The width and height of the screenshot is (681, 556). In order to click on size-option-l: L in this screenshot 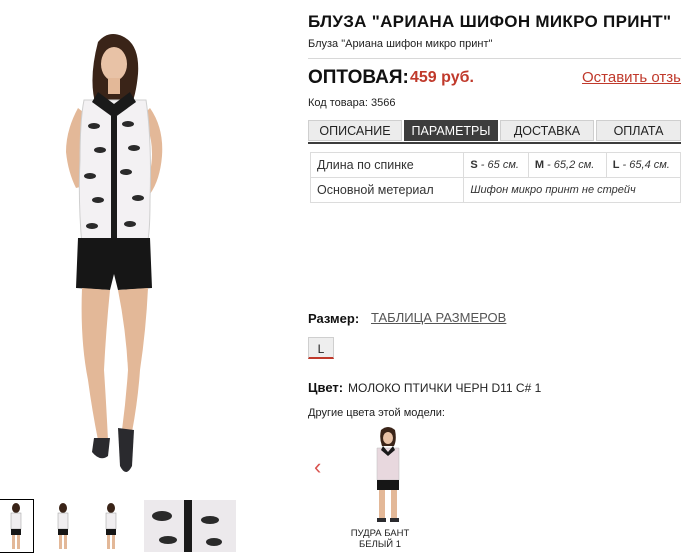, I will do `click(321, 348)`.